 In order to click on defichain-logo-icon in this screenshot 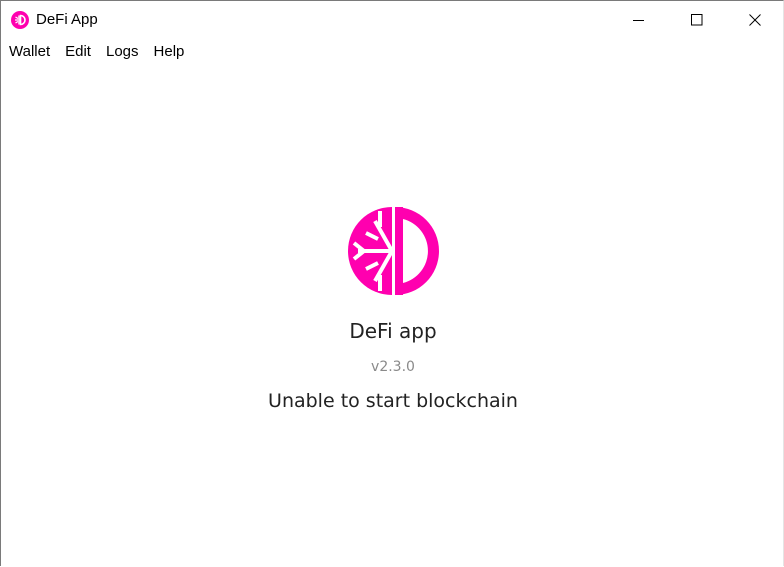, I will do `click(393, 251)`.